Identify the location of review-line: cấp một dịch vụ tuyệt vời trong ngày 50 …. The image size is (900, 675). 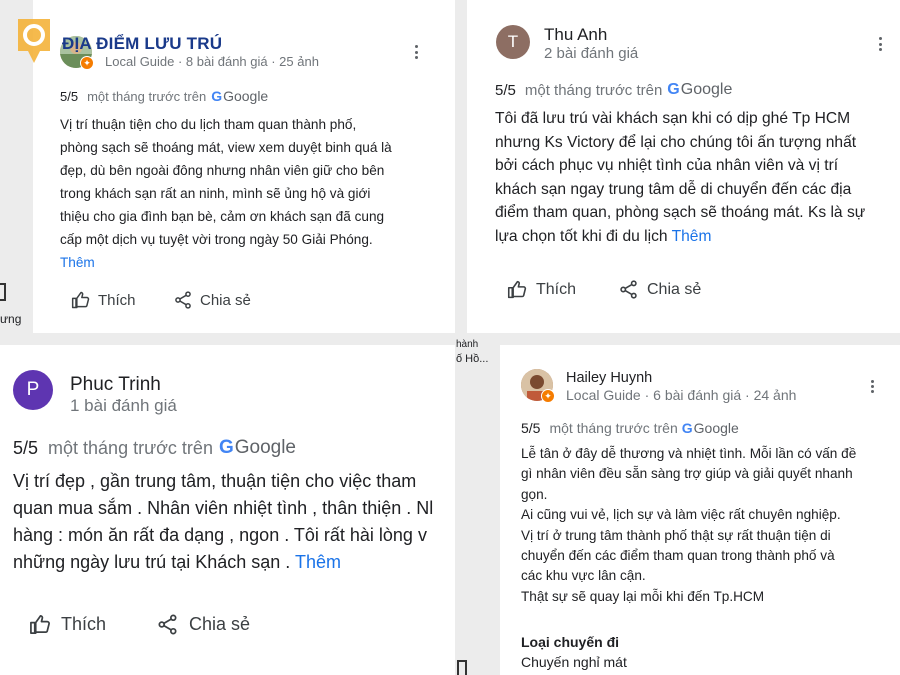
(216, 239).